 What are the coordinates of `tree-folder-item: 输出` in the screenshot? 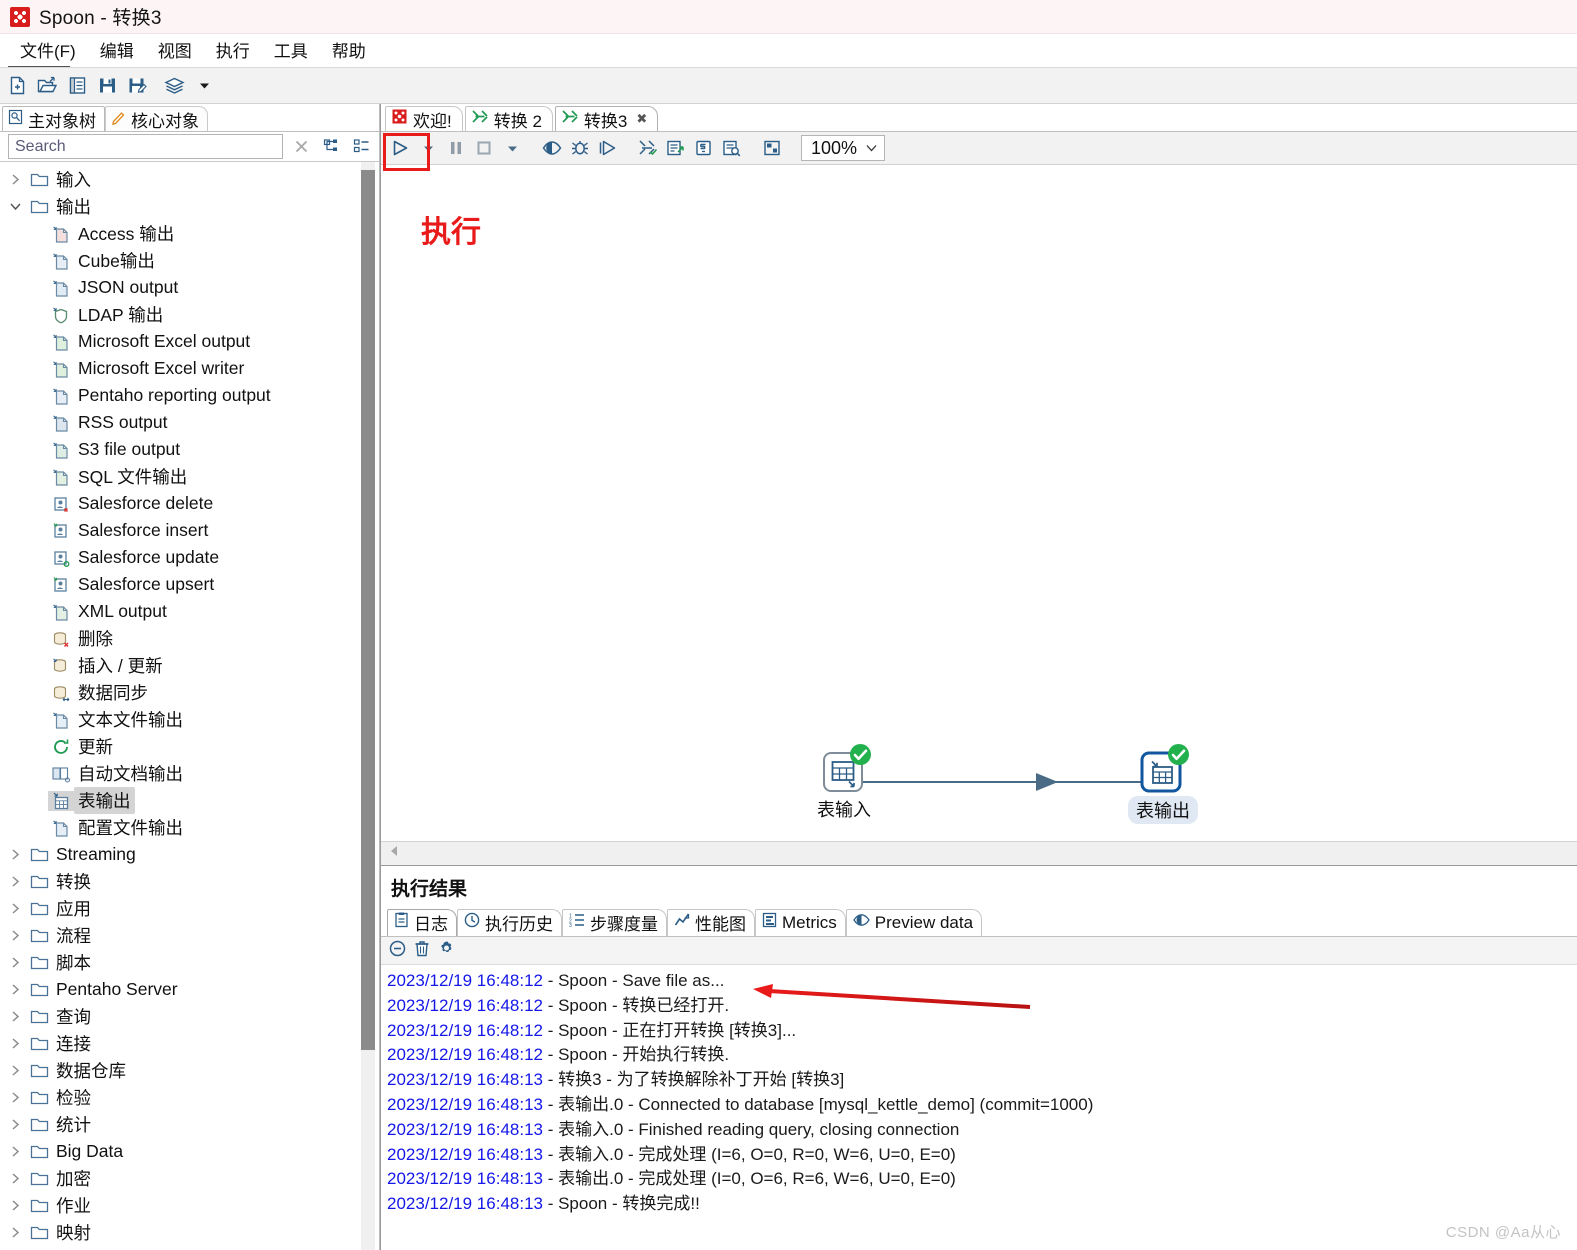 It's located at (189, 206).